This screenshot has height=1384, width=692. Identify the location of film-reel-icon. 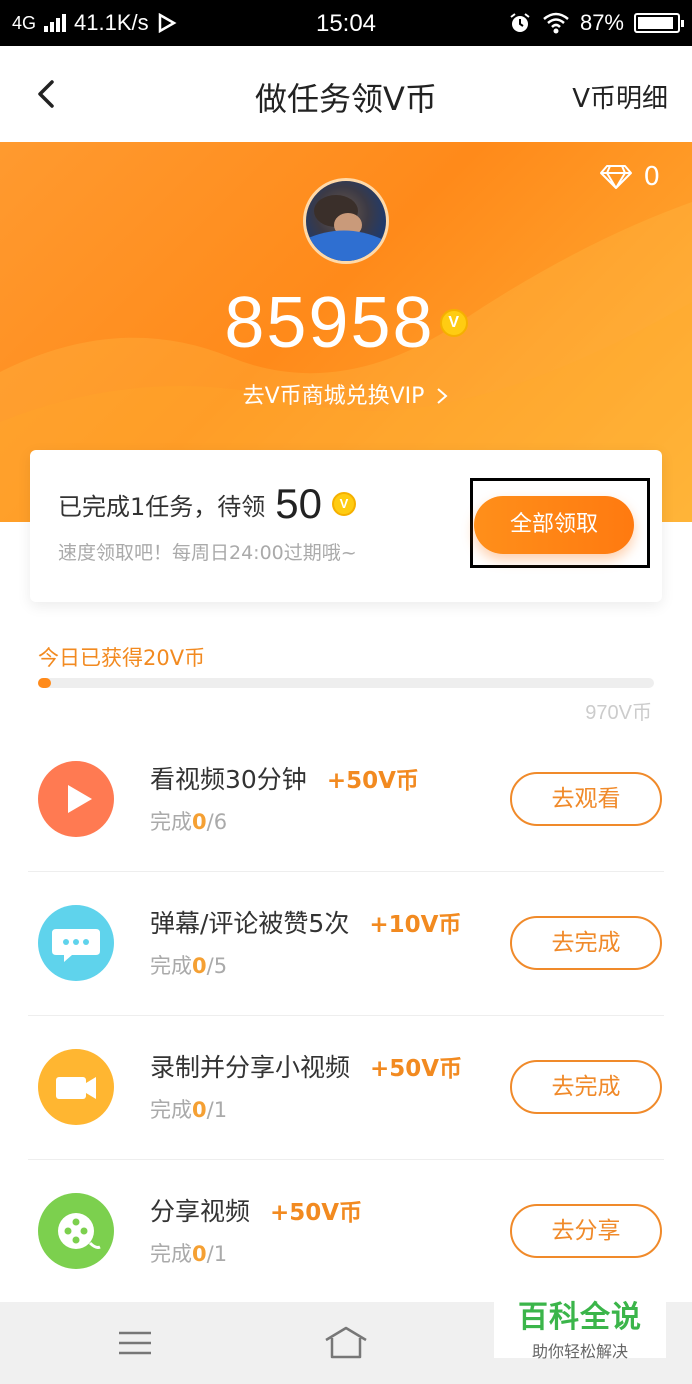
(76, 1231).